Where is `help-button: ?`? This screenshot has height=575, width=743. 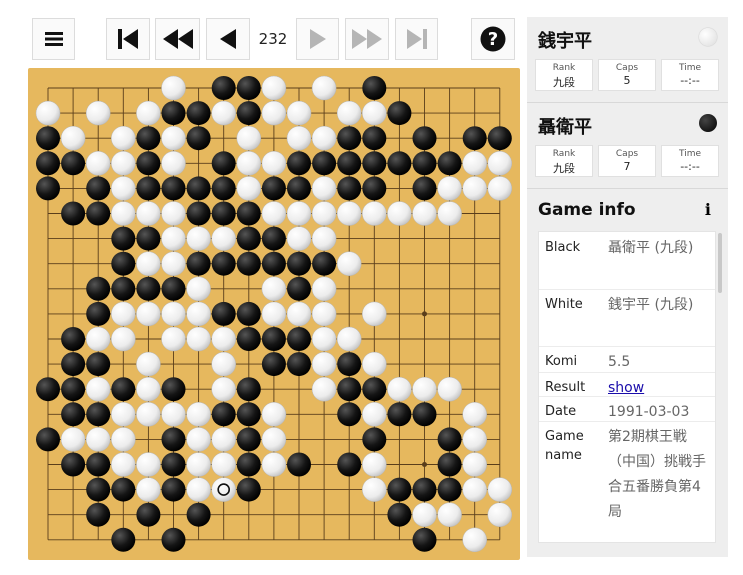 help-button: ? is located at coordinates (493, 39).